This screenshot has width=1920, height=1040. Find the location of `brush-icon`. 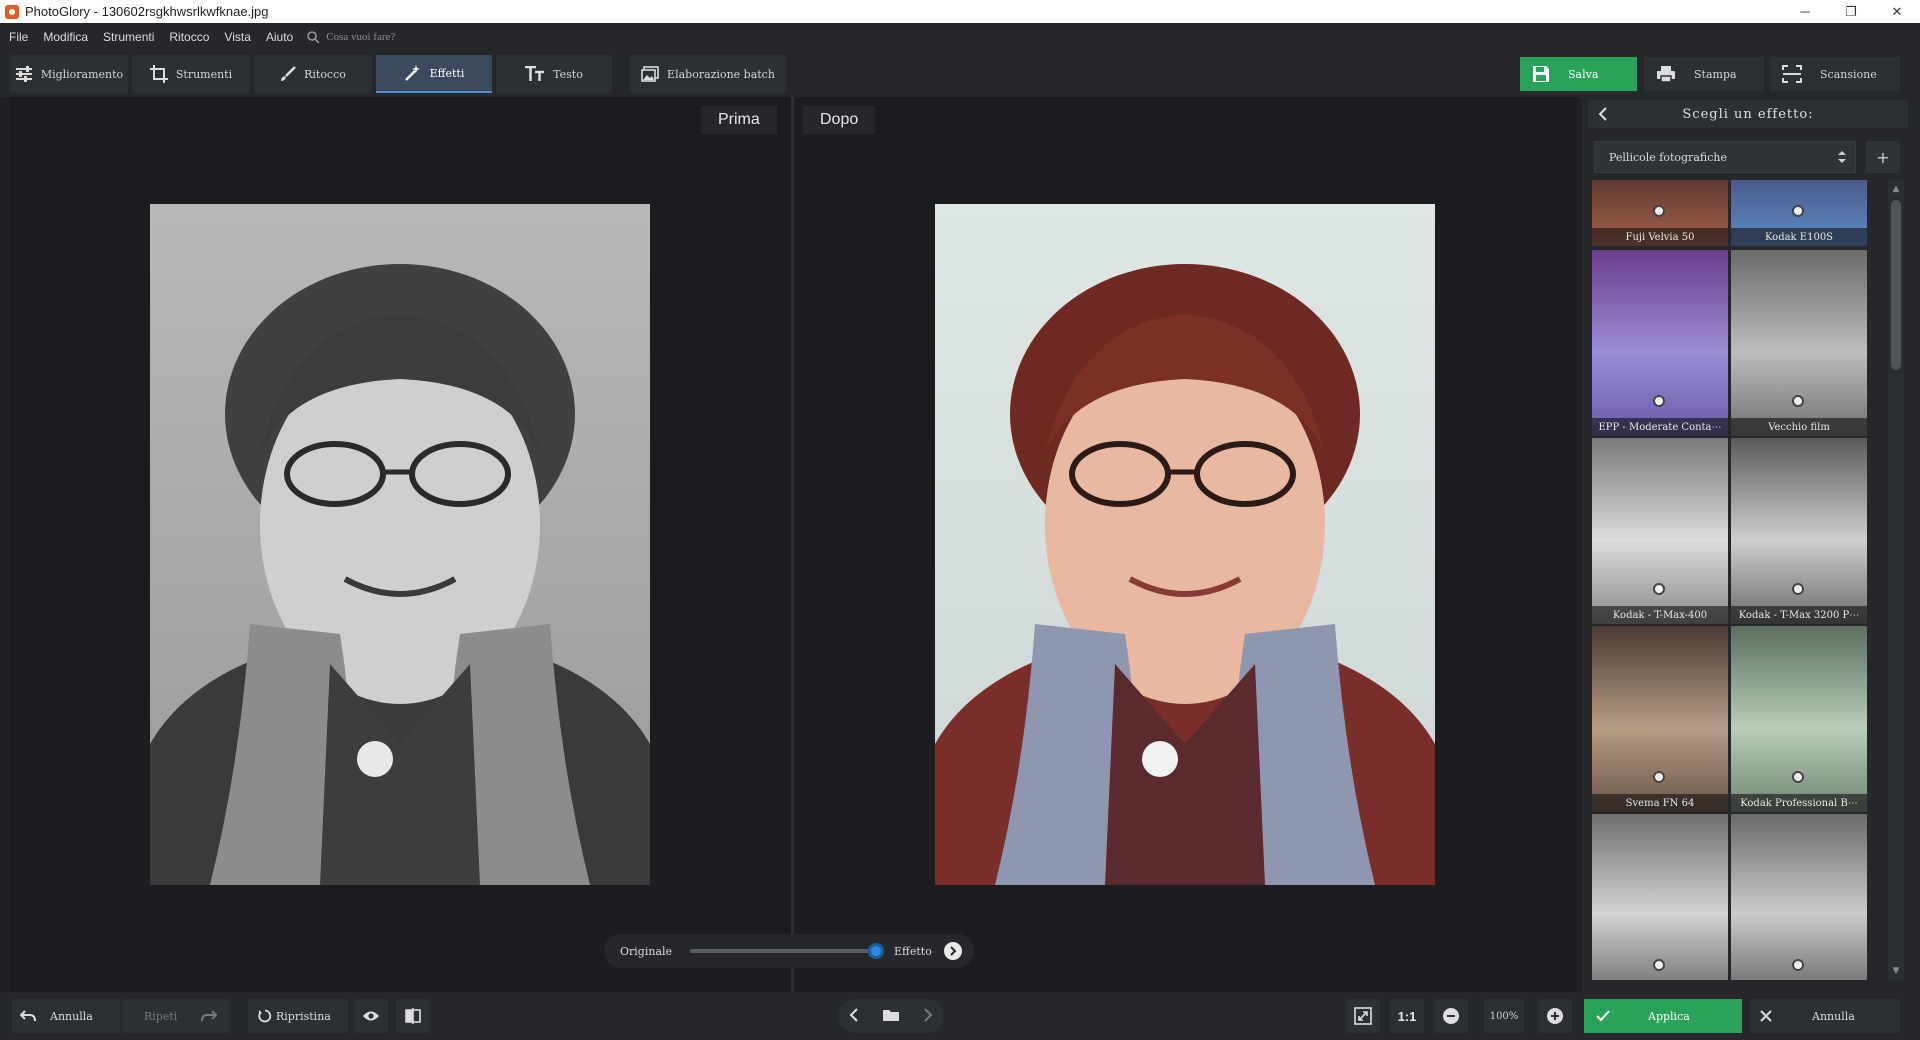

brush-icon is located at coordinates (288, 73).